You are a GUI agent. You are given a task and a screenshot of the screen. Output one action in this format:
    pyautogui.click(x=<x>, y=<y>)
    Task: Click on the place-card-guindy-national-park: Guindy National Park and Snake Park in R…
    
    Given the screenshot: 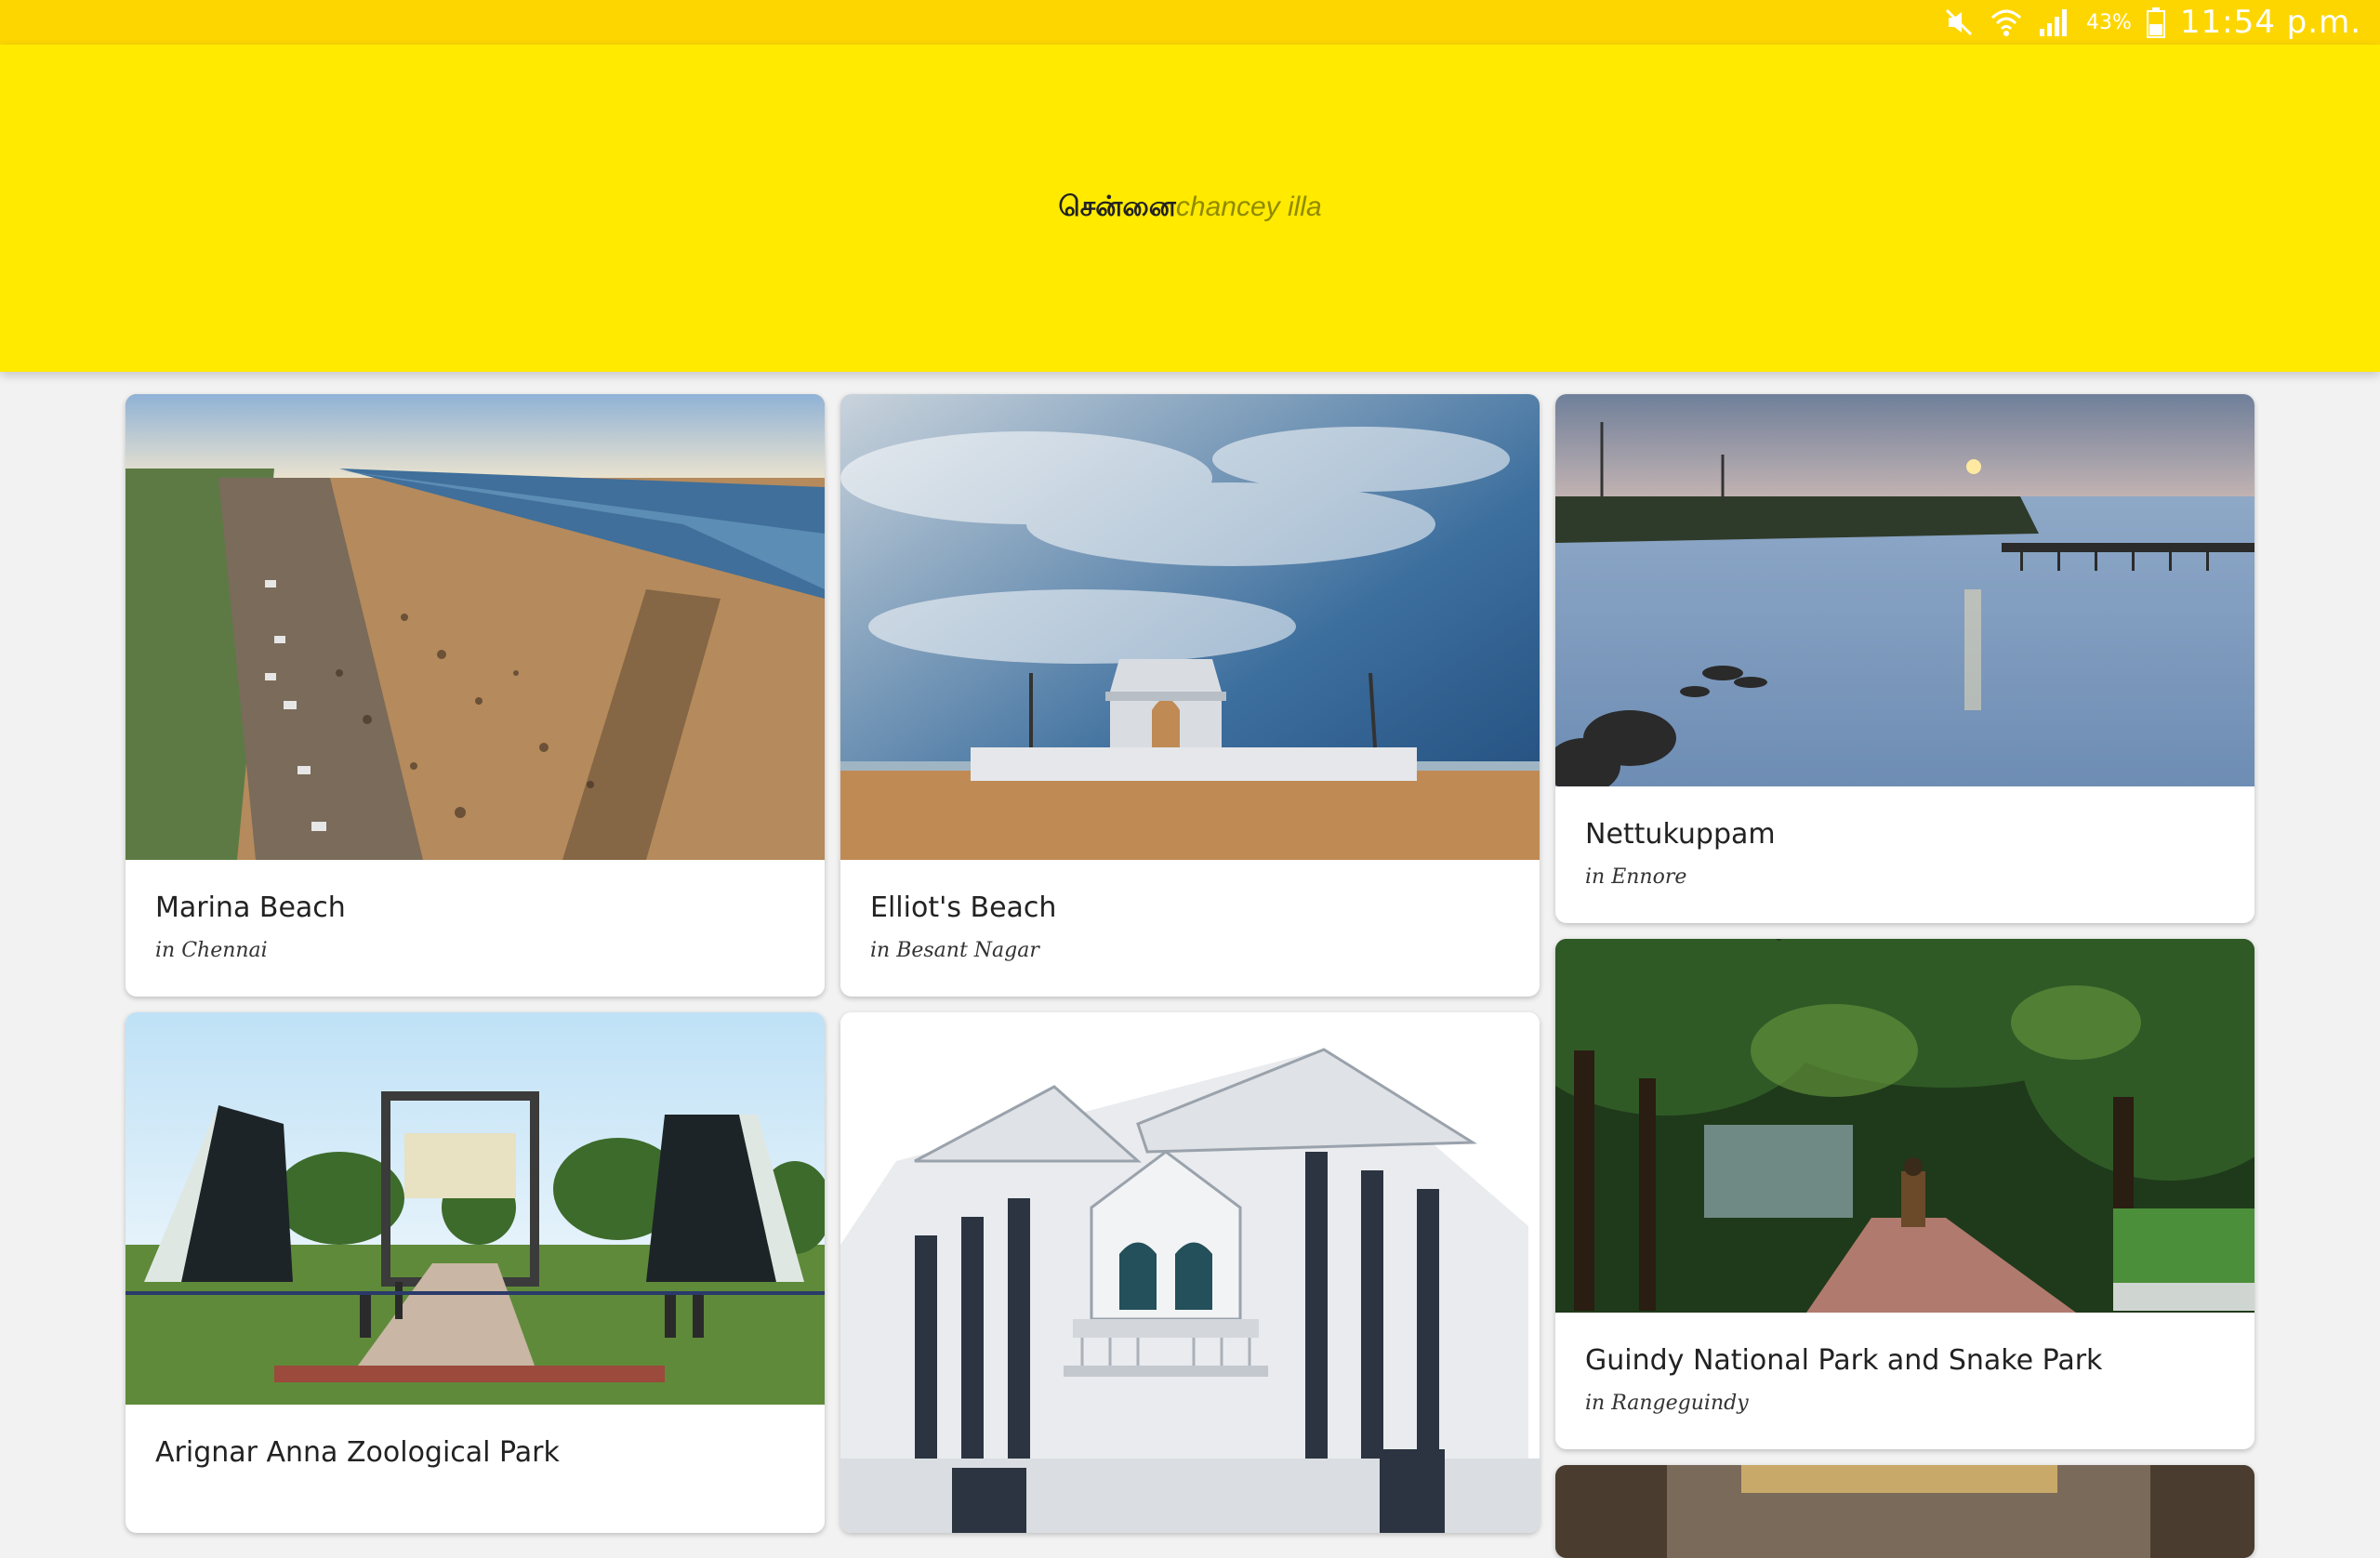 What is the action you would take?
    pyautogui.click(x=1904, y=1194)
    